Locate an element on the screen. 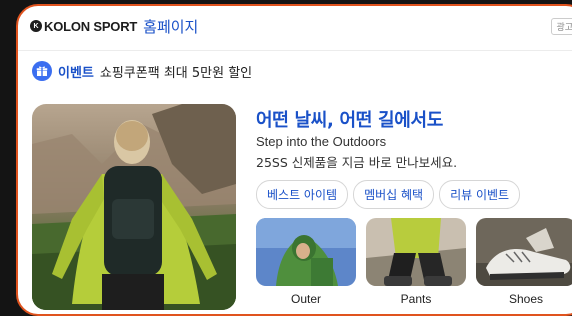 This screenshot has width=572, height=316. pants-image is located at coordinates (416, 252).